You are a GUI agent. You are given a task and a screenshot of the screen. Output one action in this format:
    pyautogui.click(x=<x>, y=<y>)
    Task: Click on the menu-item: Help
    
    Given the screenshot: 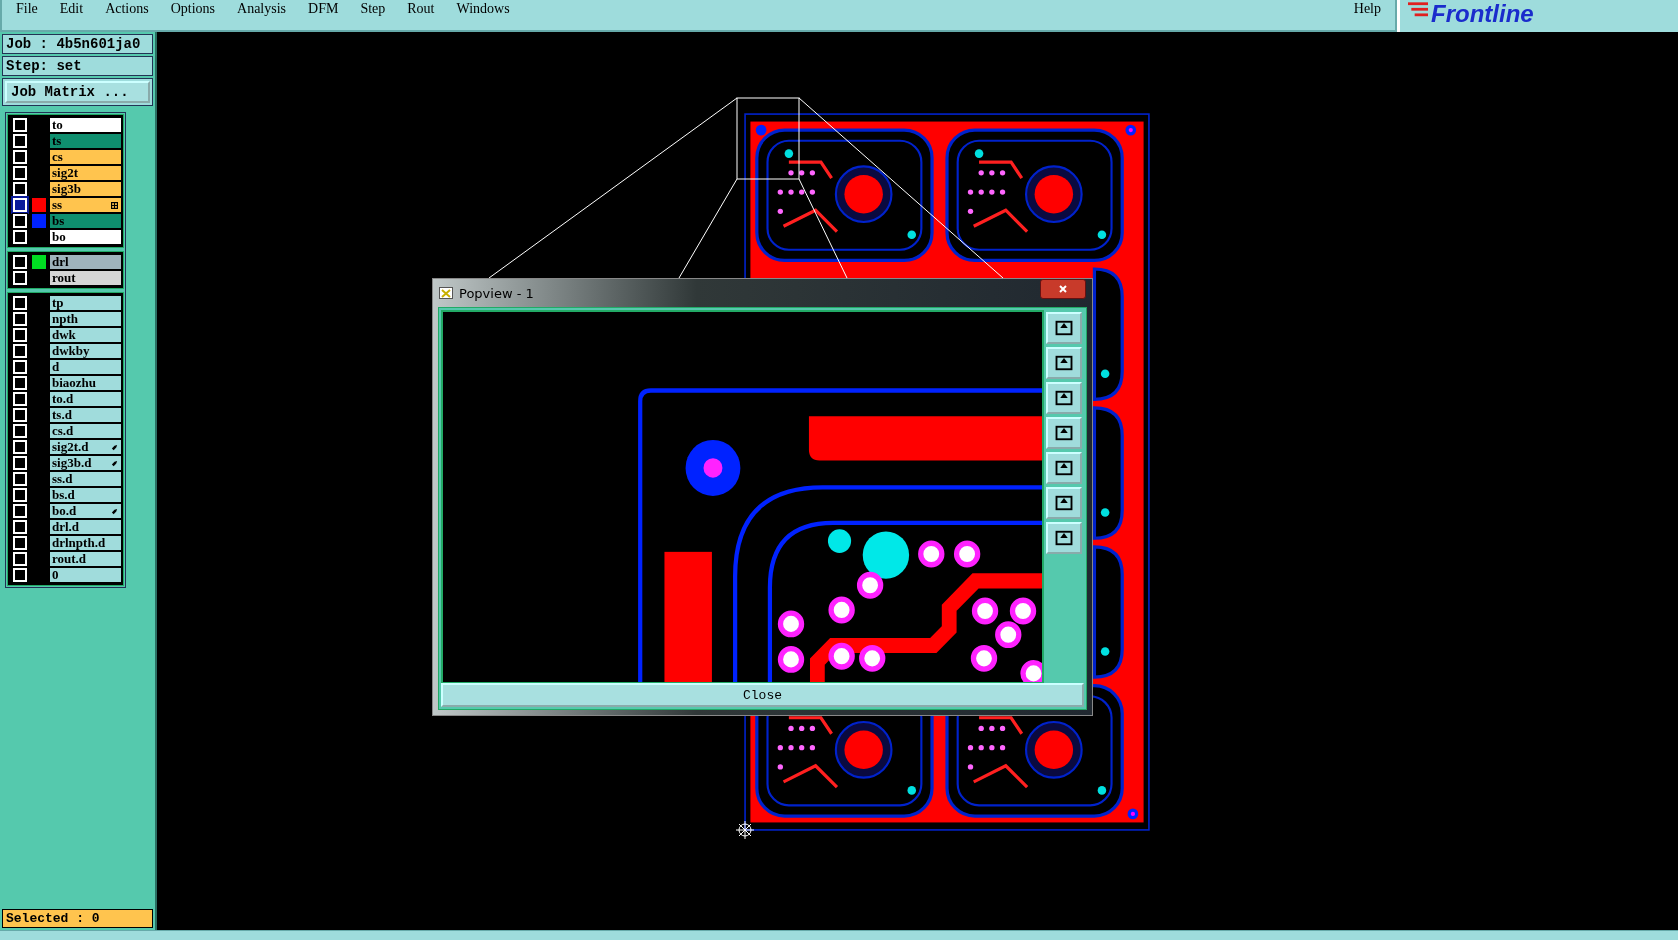 What is the action you would take?
    pyautogui.click(x=1367, y=9)
    